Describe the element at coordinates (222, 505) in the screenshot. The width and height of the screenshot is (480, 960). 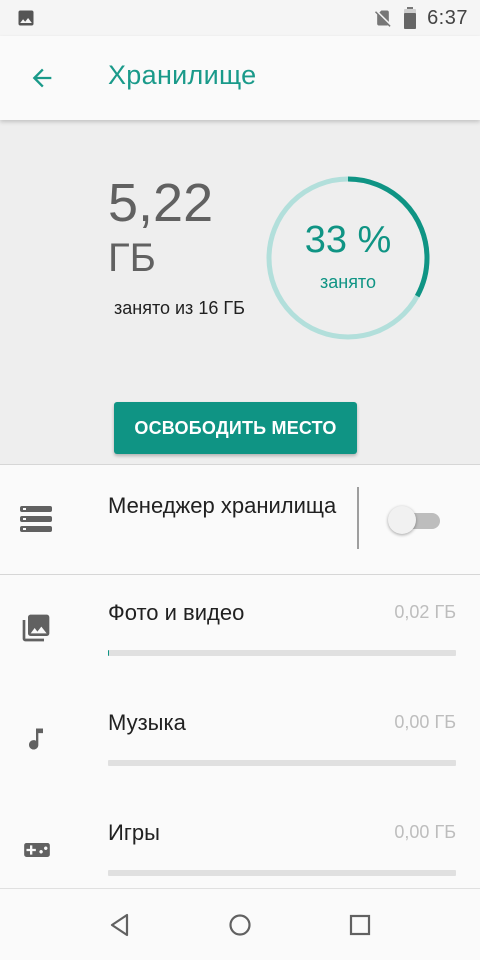
I see `storage-manager-label: Менеджер хранилища` at that location.